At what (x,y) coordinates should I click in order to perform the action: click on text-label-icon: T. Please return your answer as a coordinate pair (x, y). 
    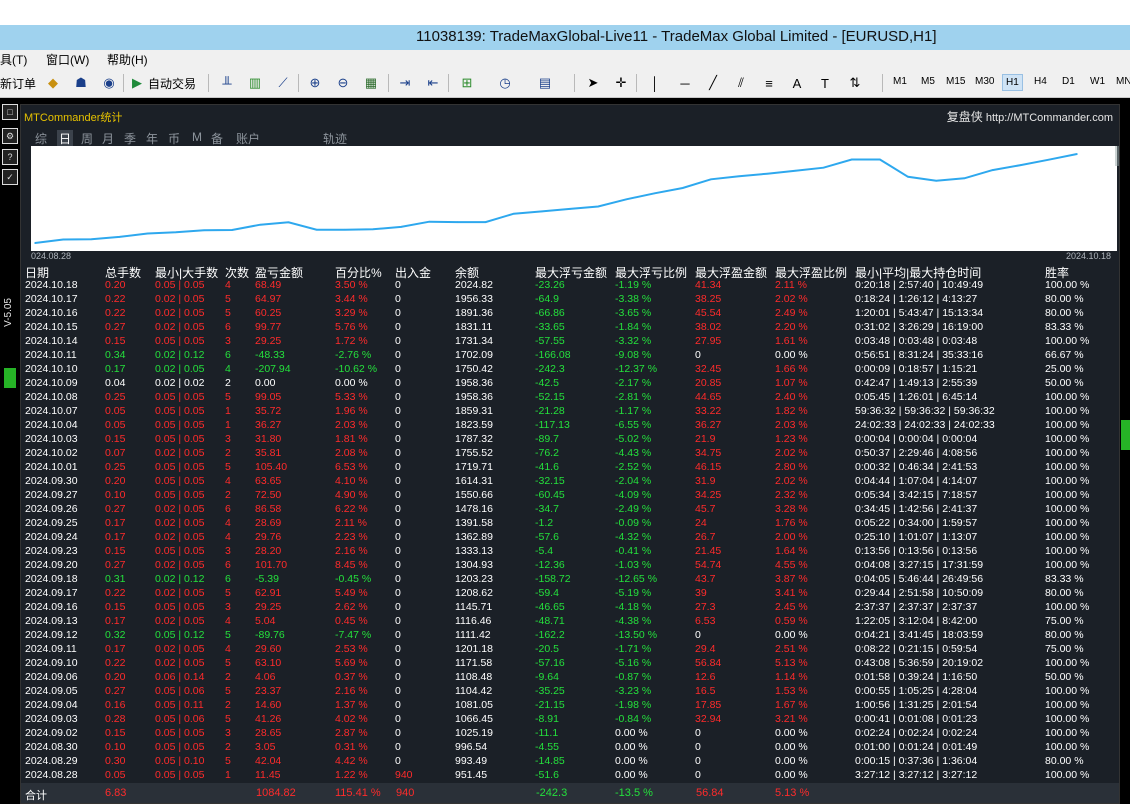
    Looking at the image, I should click on (825, 83).